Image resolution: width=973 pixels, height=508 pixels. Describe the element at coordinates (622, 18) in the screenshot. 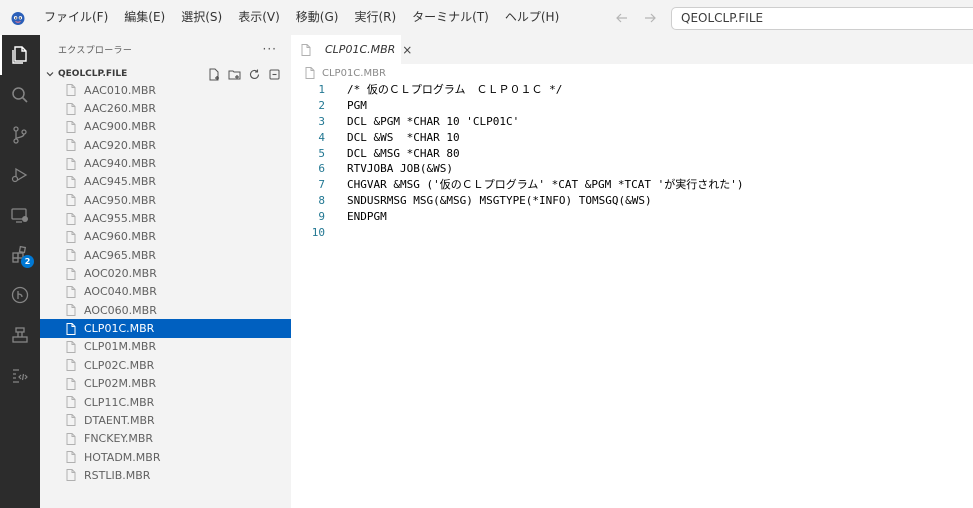

I see `back-arrow-icon` at that location.